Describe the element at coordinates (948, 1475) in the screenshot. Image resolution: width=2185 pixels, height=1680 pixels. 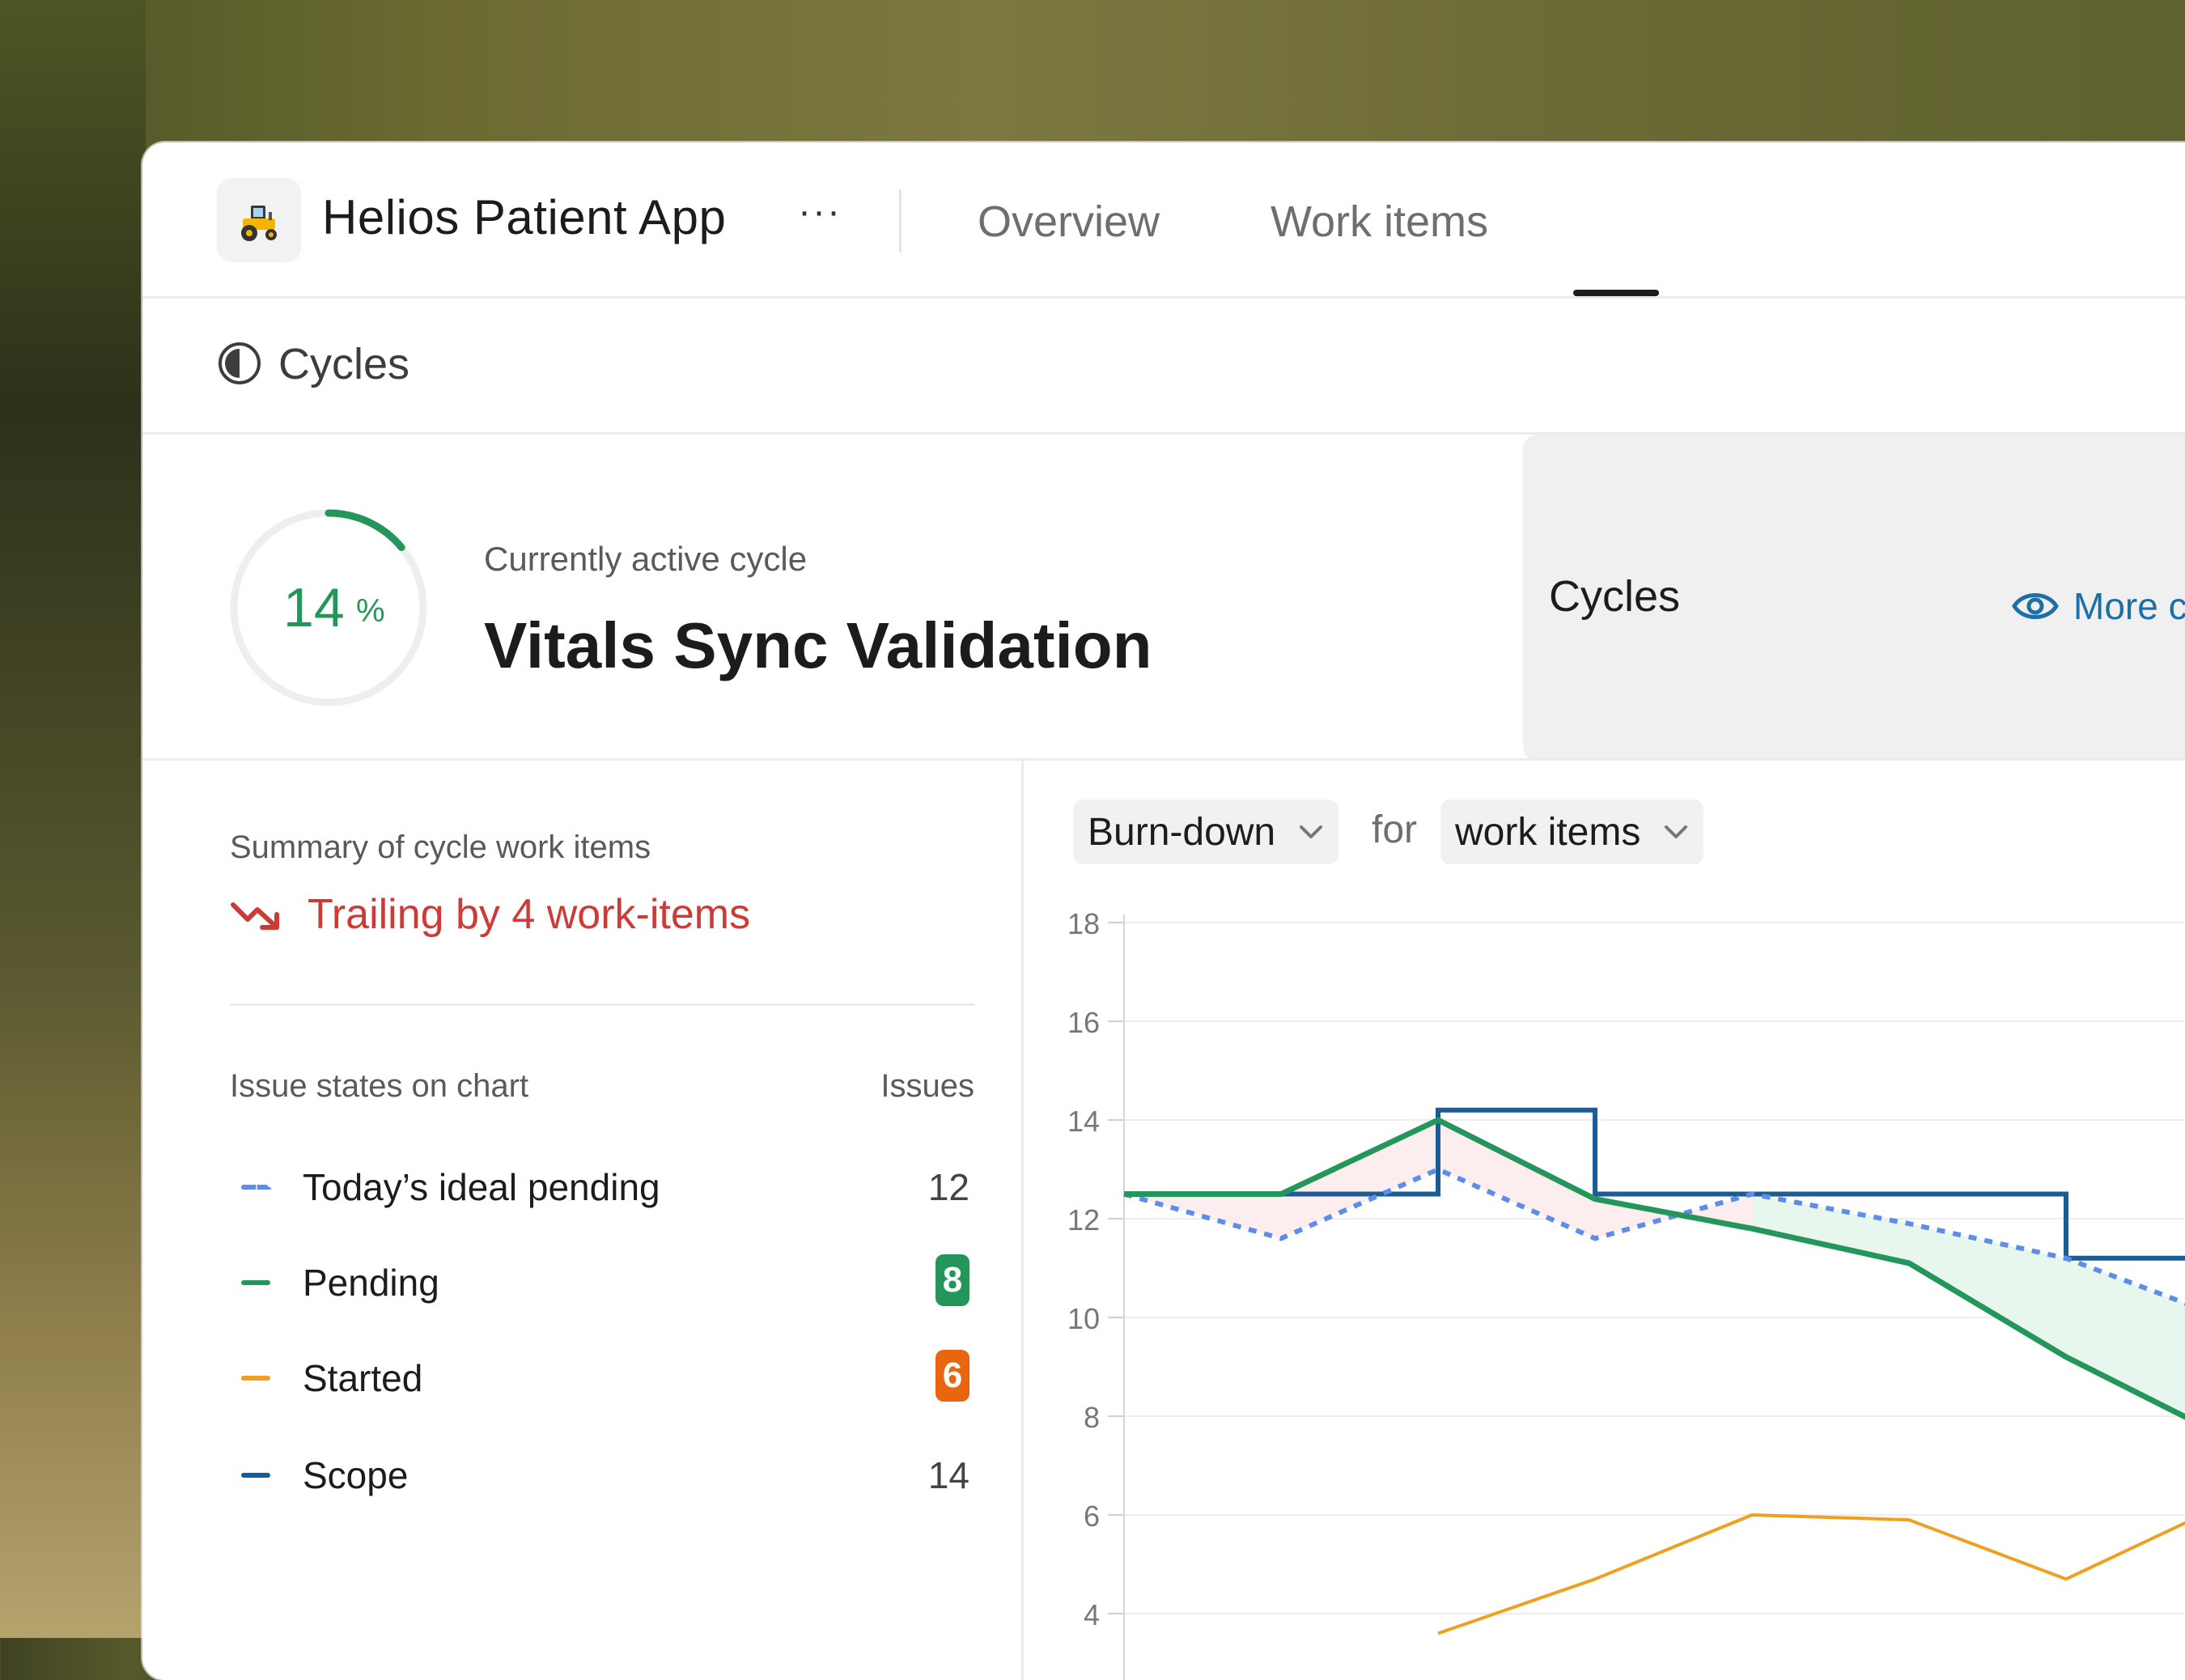
I see `legend-count: 14` at that location.